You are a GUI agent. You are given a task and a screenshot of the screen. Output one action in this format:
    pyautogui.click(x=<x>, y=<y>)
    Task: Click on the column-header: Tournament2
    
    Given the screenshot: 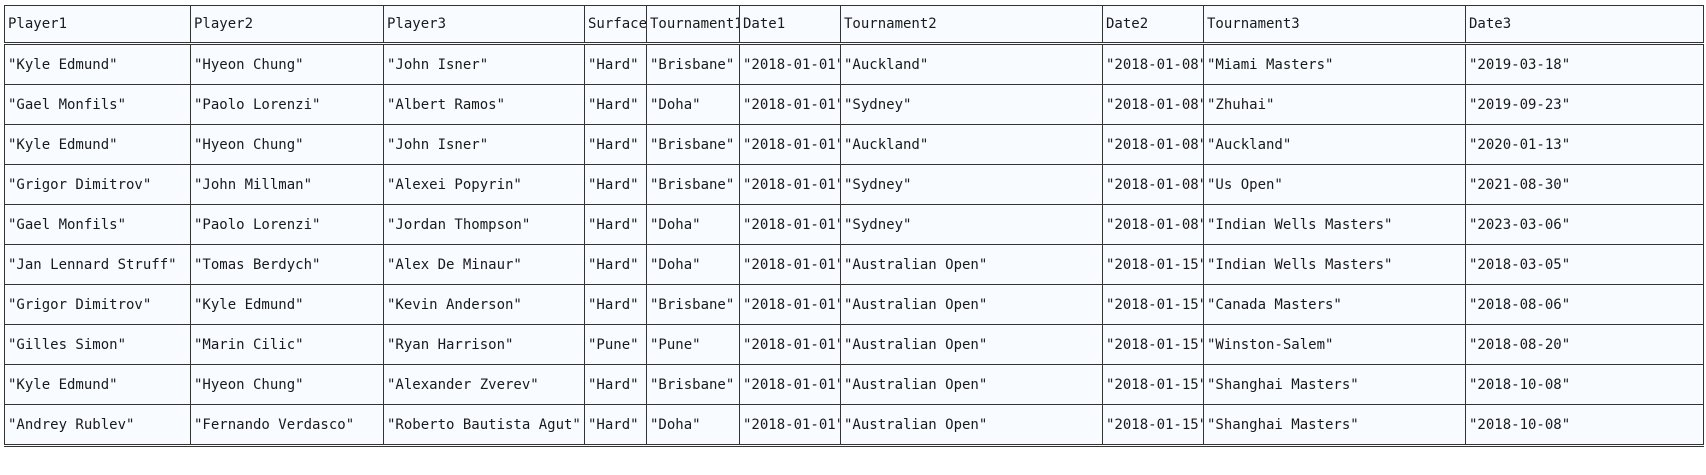 What is the action you would take?
    pyautogui.click(x=971, y=25)
    